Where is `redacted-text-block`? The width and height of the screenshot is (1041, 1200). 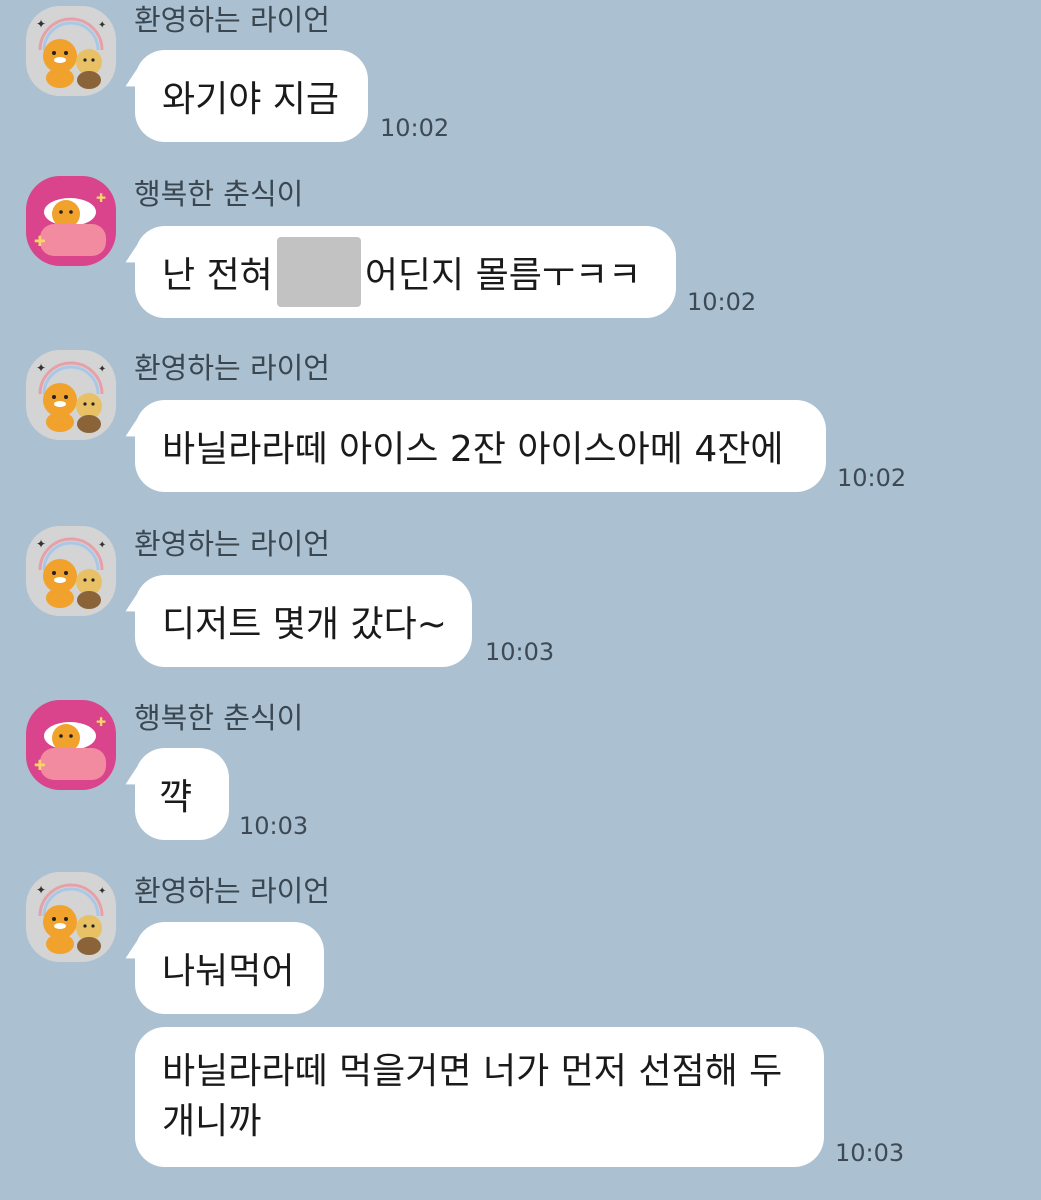
redacted-text-block is located at coordinates (318, 272).